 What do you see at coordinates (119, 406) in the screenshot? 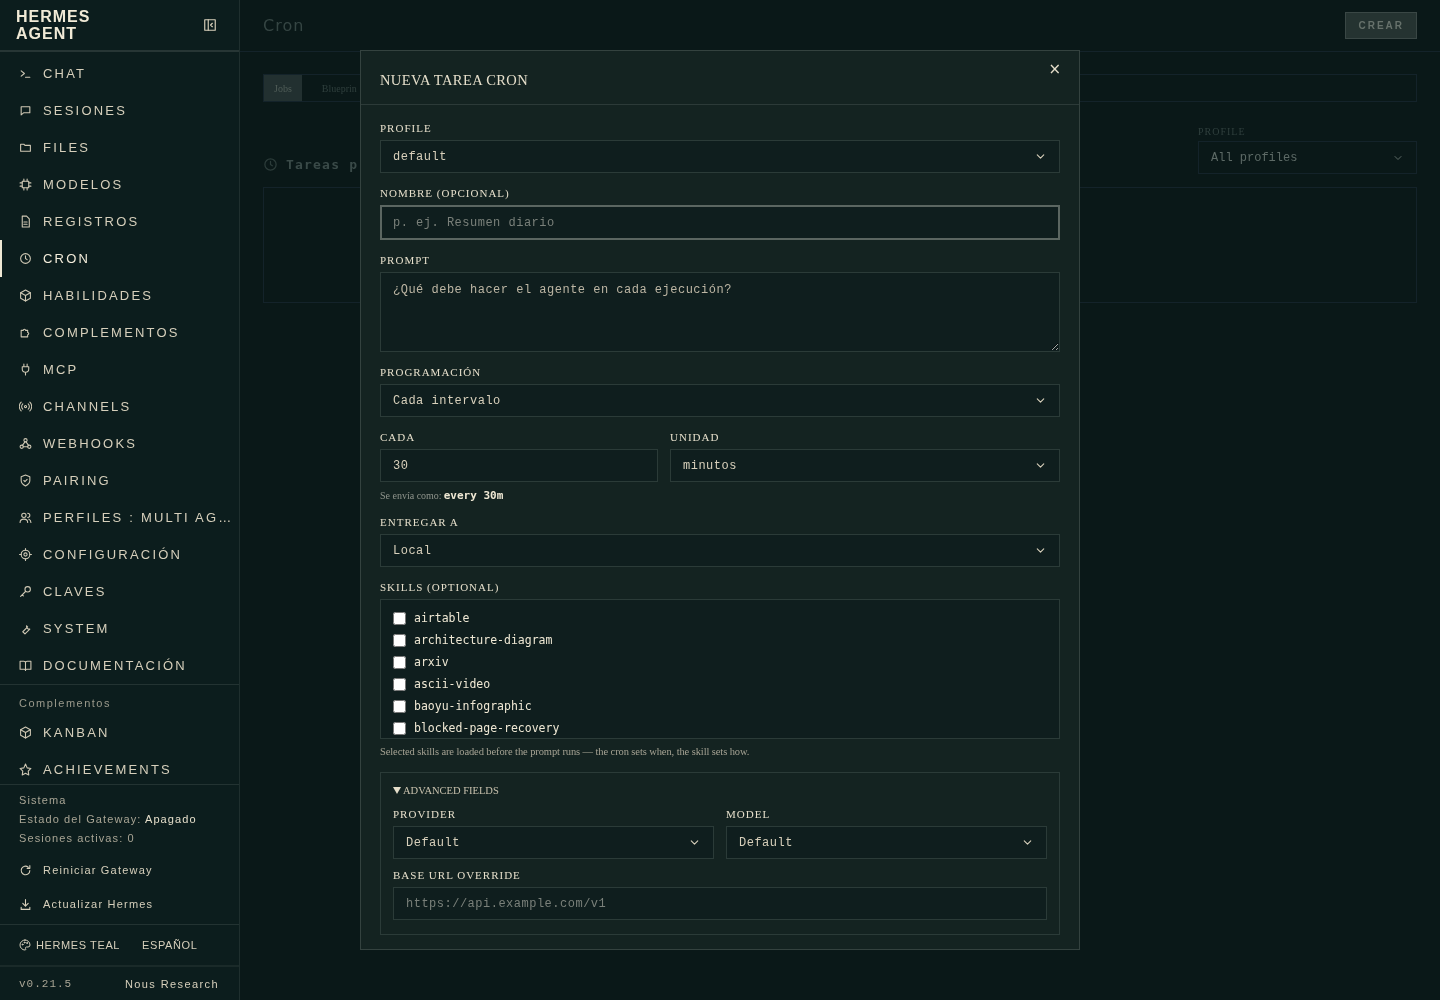
I see `nav-item: CHANNELS` at bounding box center [119, 406].